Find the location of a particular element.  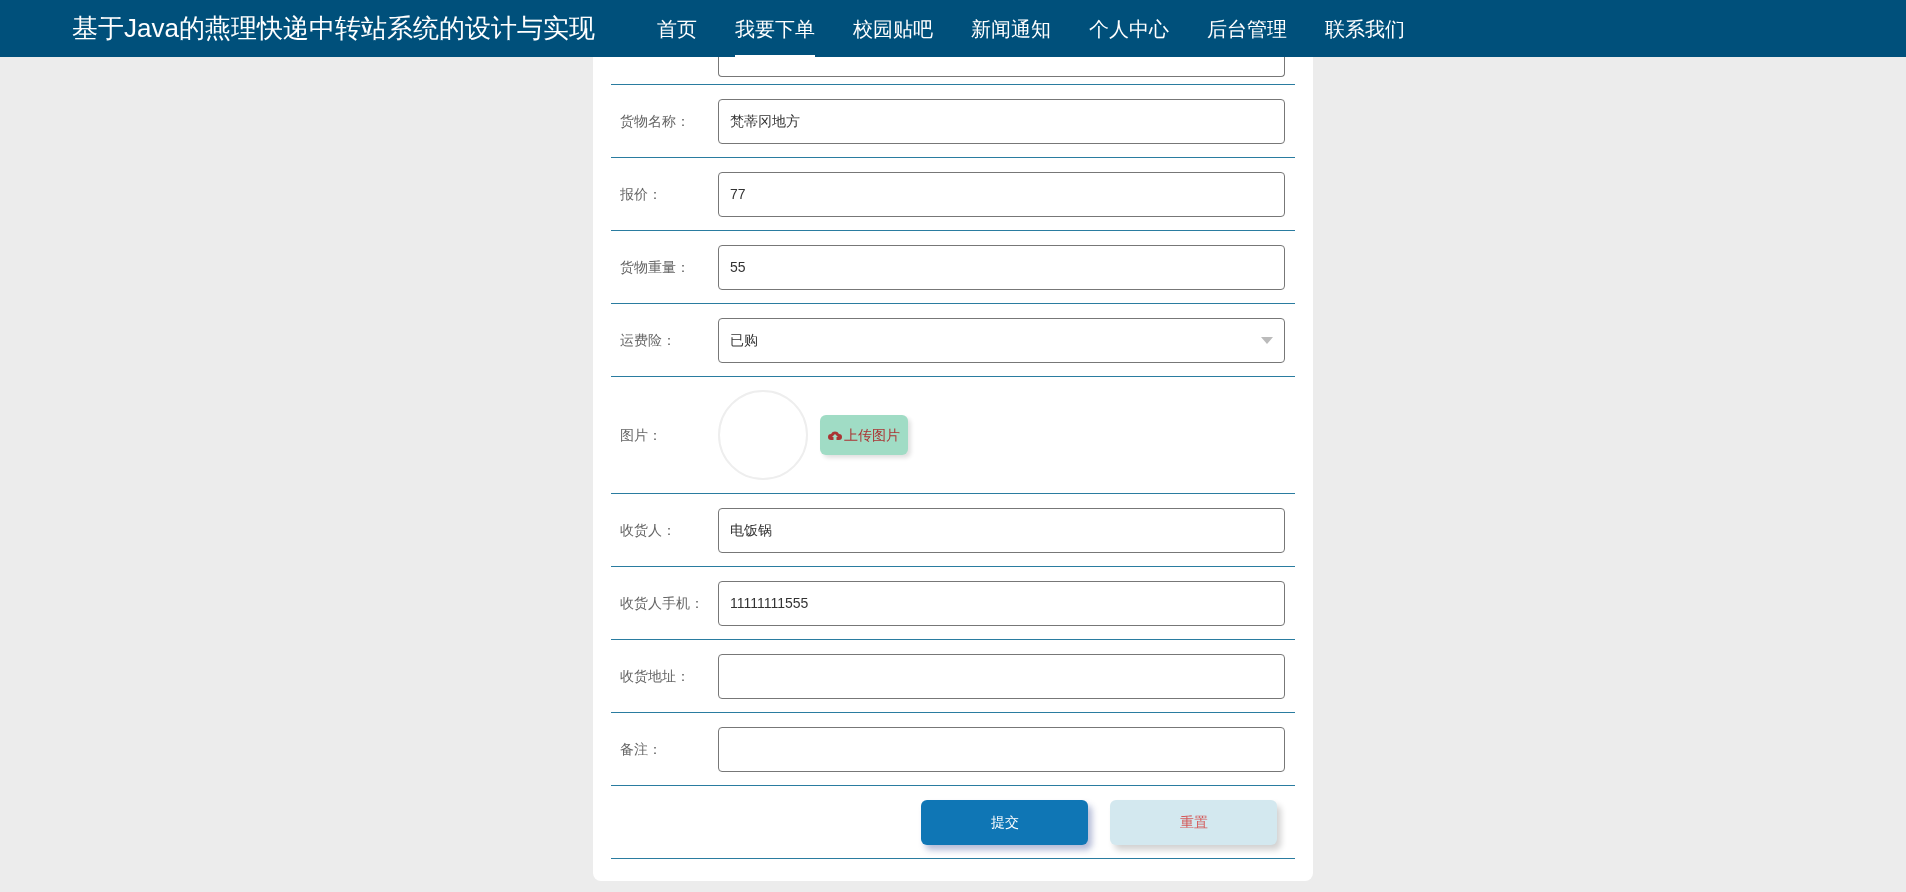

input-field: 梵蒂冈地方 is located at coordinates (1001, 121).